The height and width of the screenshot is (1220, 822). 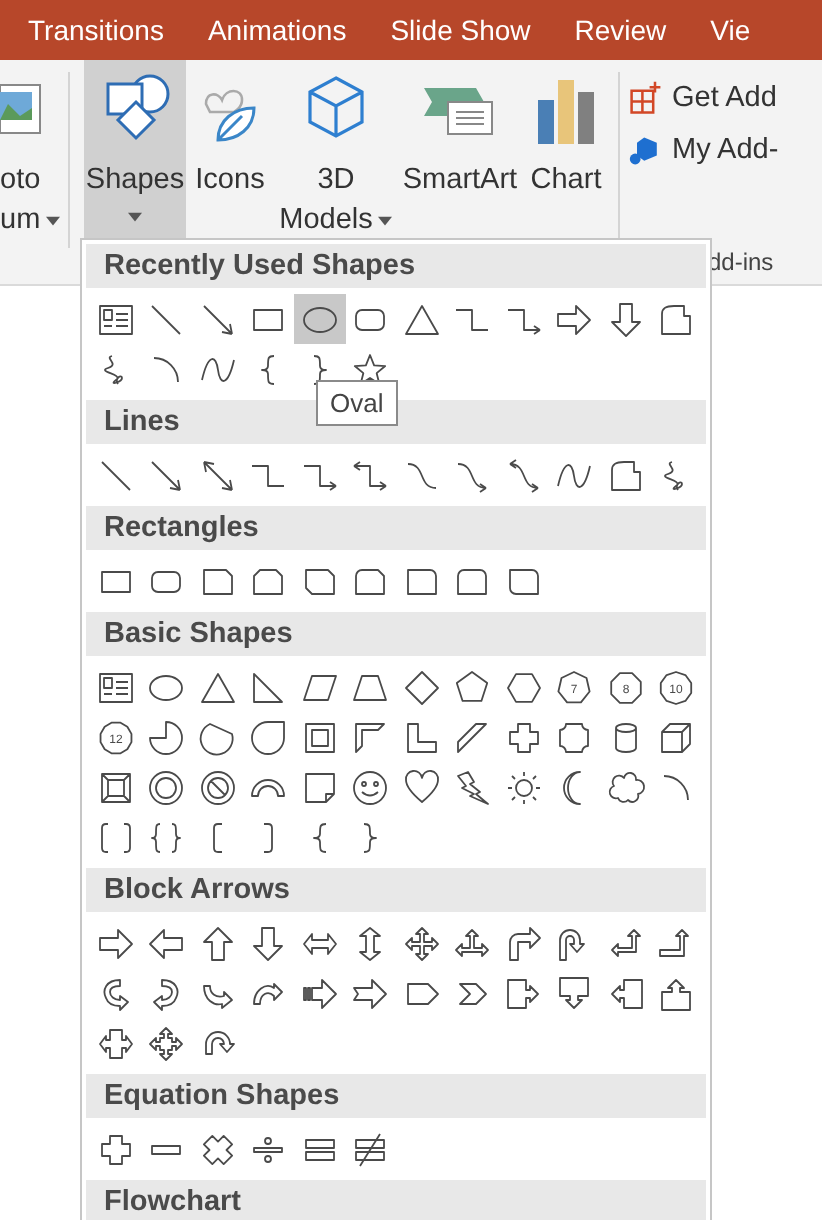 What do you see at coordinates (30, 151) in the screenshot?
I see `album-button: oto um` at bounding box center [30, 151].